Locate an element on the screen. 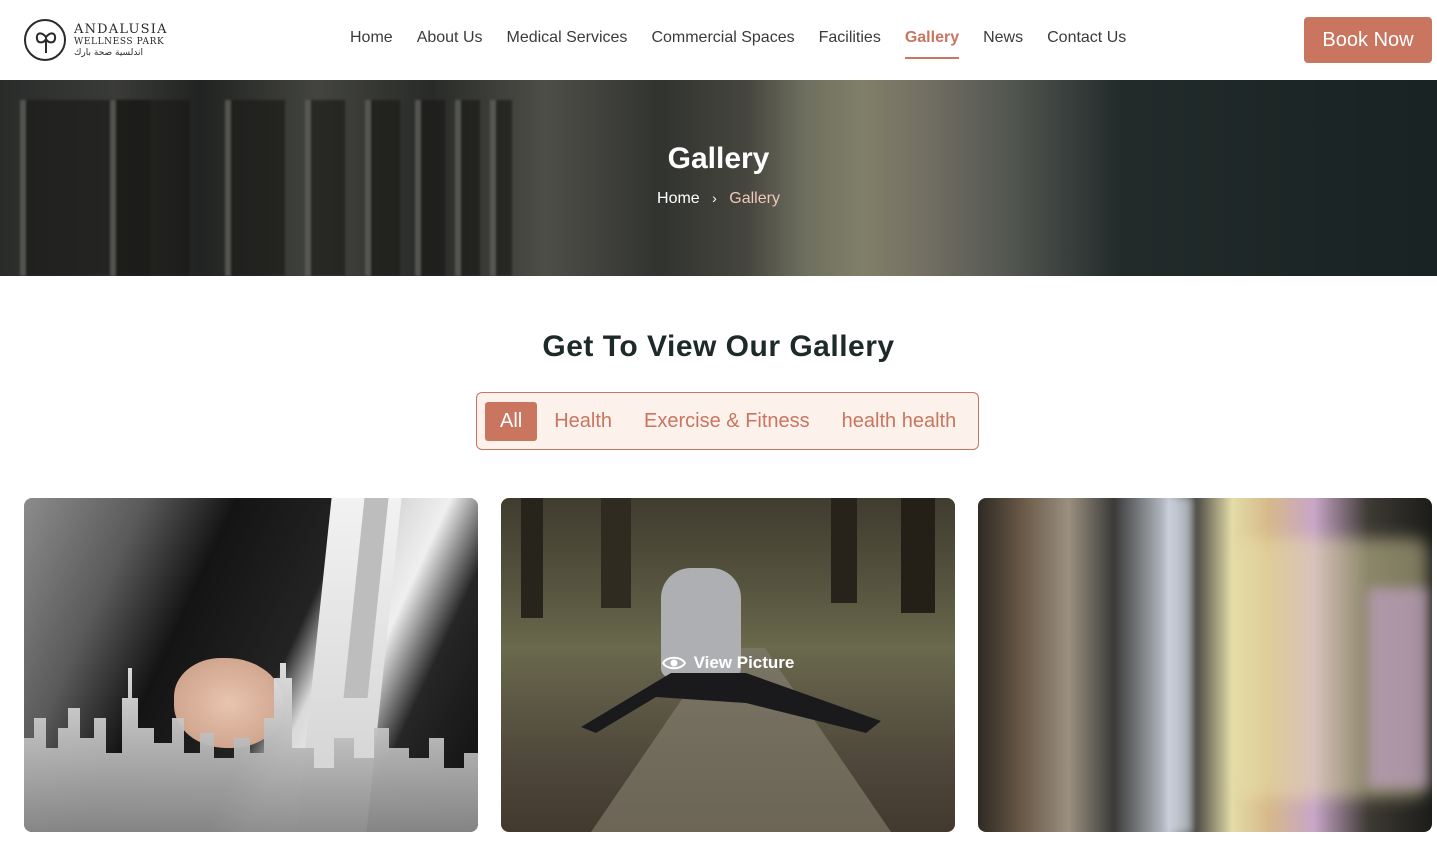  nav-about-us: About Us is located at coordinates (450, 41).